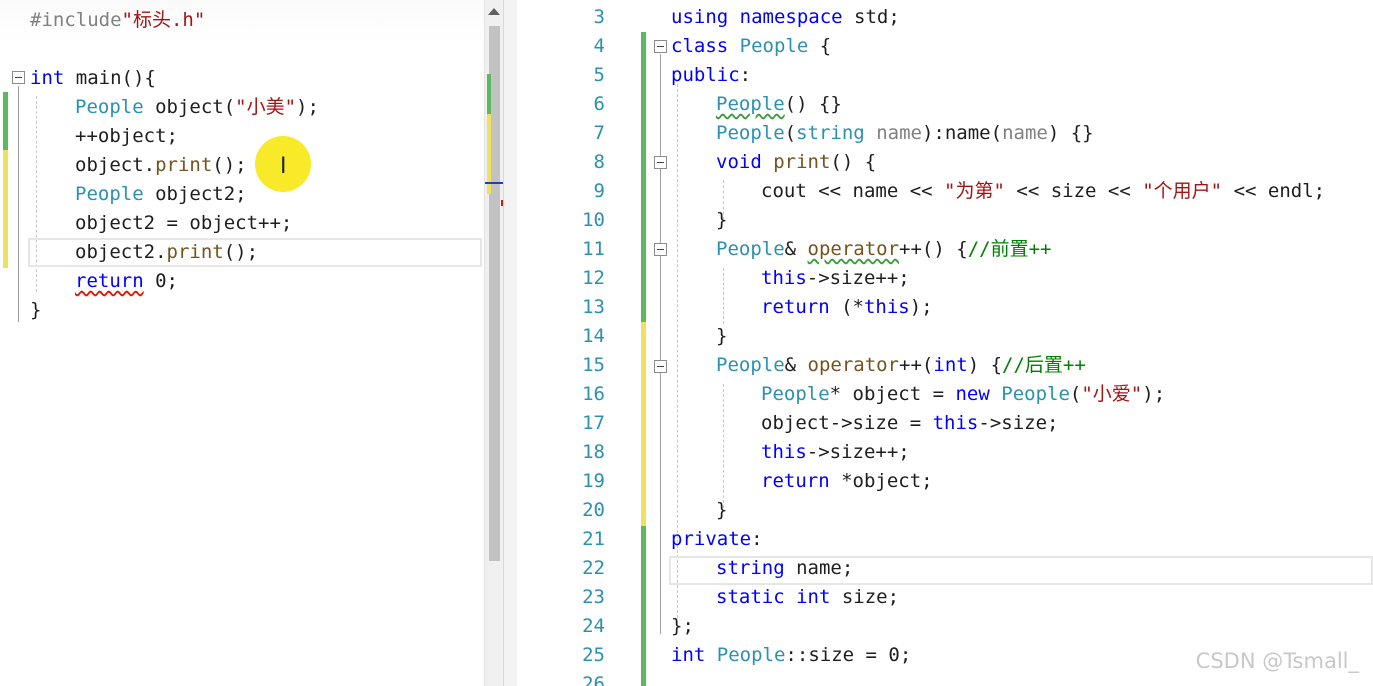  Describe the element at coordinates (599, 46) in the screenshot. I see `line-number: 4` at that location.